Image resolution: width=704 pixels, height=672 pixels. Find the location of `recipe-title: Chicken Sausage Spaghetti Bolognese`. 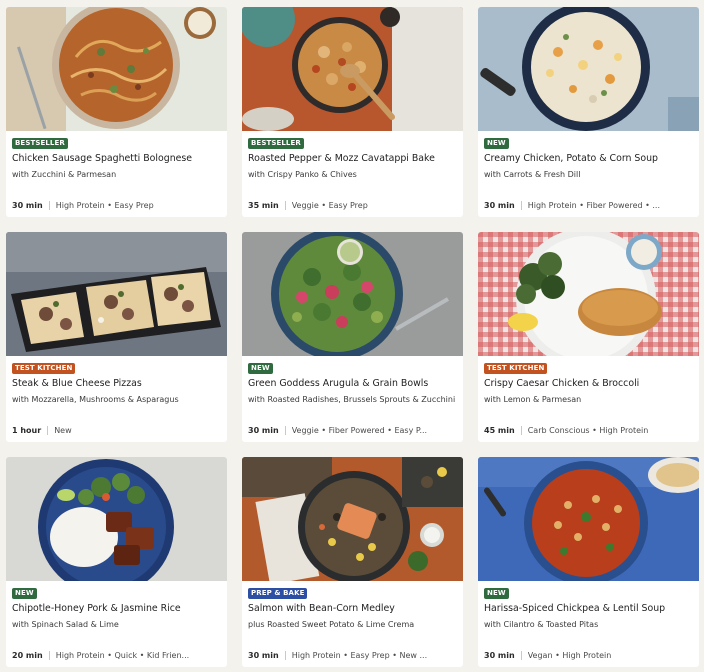

recipe-title: Chicken Sausage Spaghetti Bolognese is located at coordinates (118, 158).